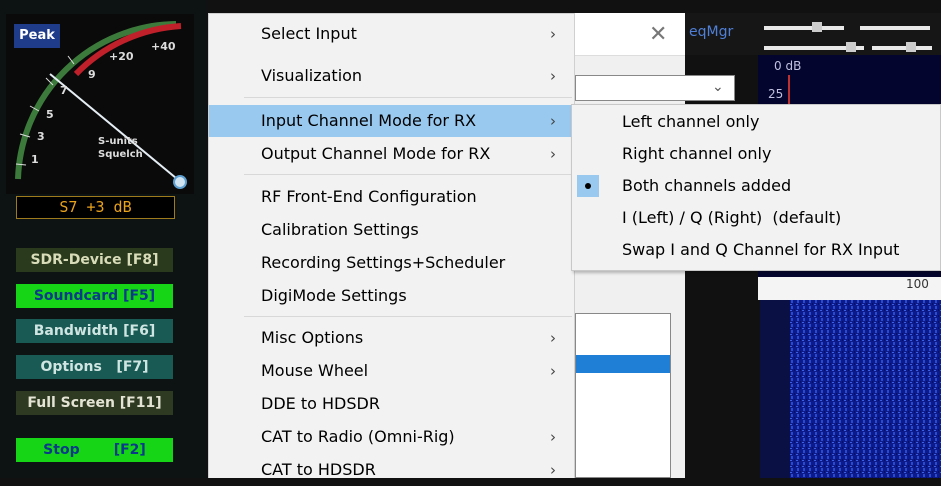  Describe the element at coordinates (95, 207) in the screenshot. I see `signal-reading: S7 +3 dB` at that location.